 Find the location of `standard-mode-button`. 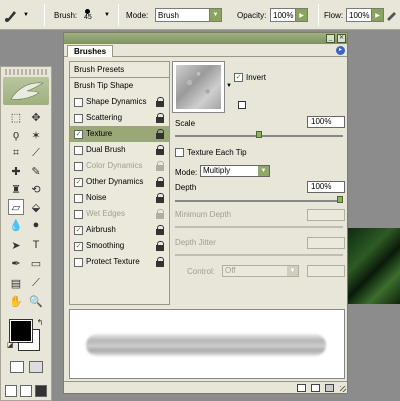

standard-mode-button is located at coordinates (17, 367).